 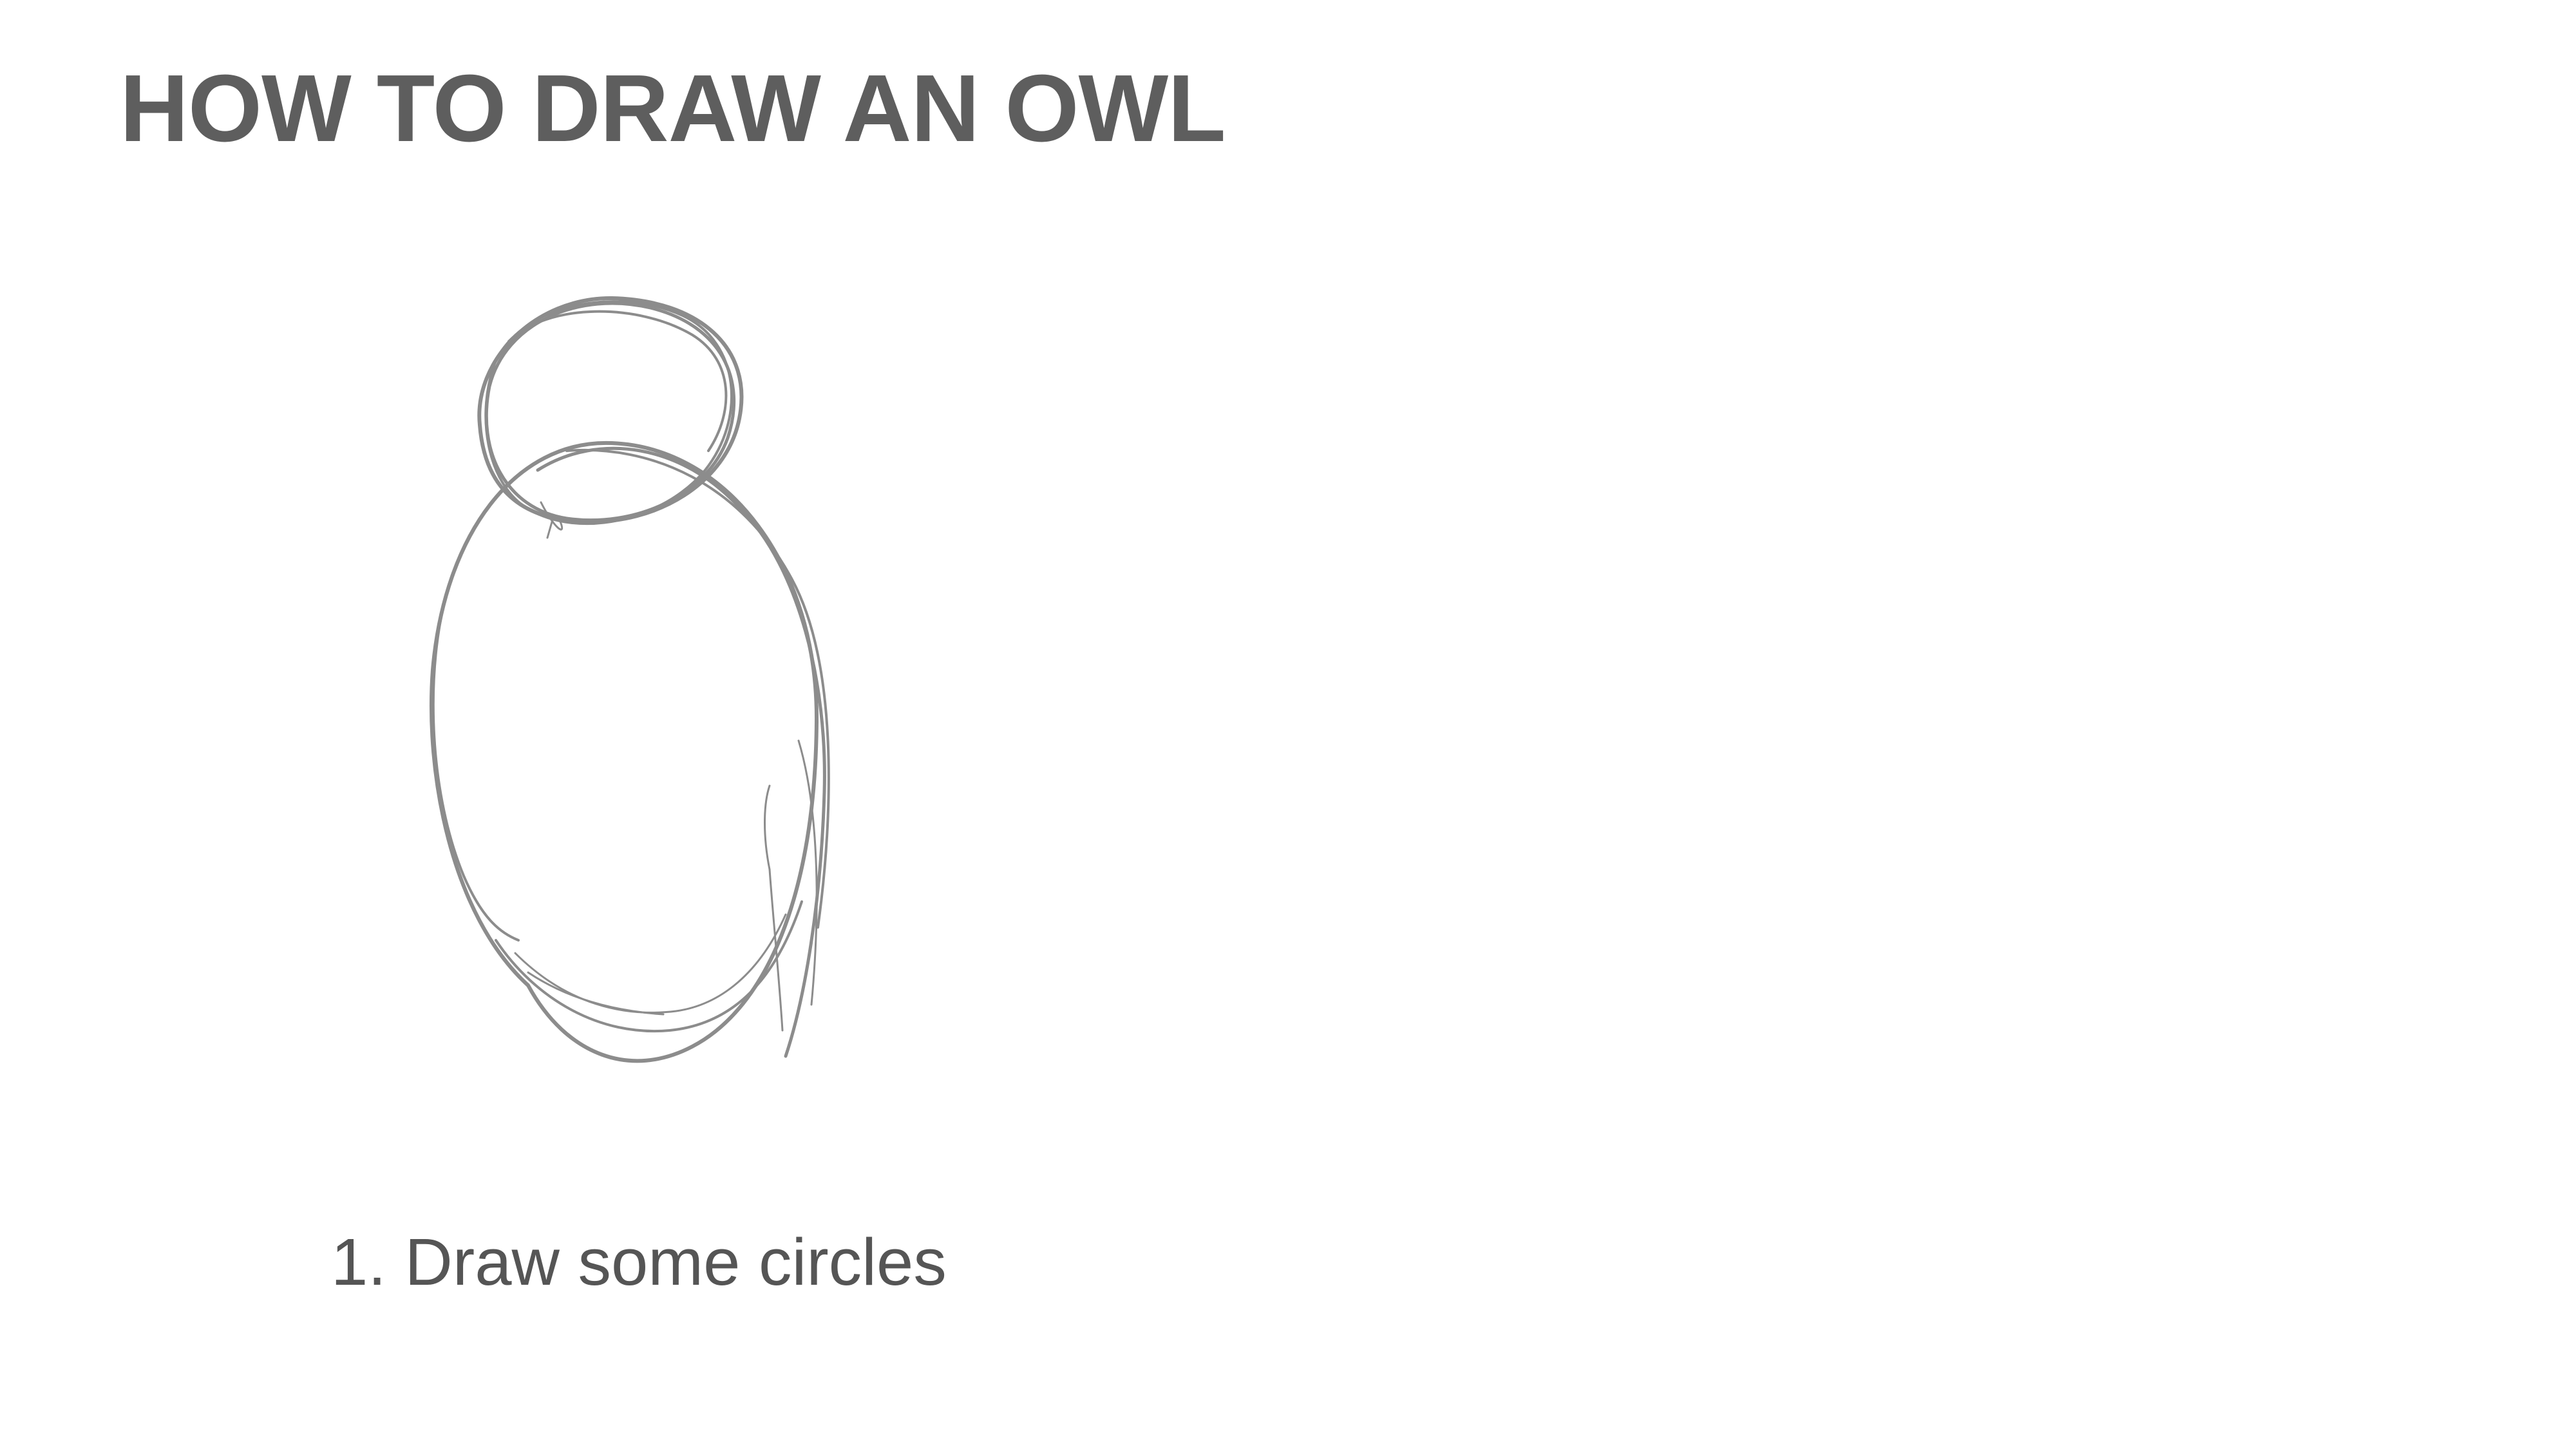 What do you see at coordinates (618, 381) in the screenshot?
I see `head-stroke` at bounding box center [618, 381].